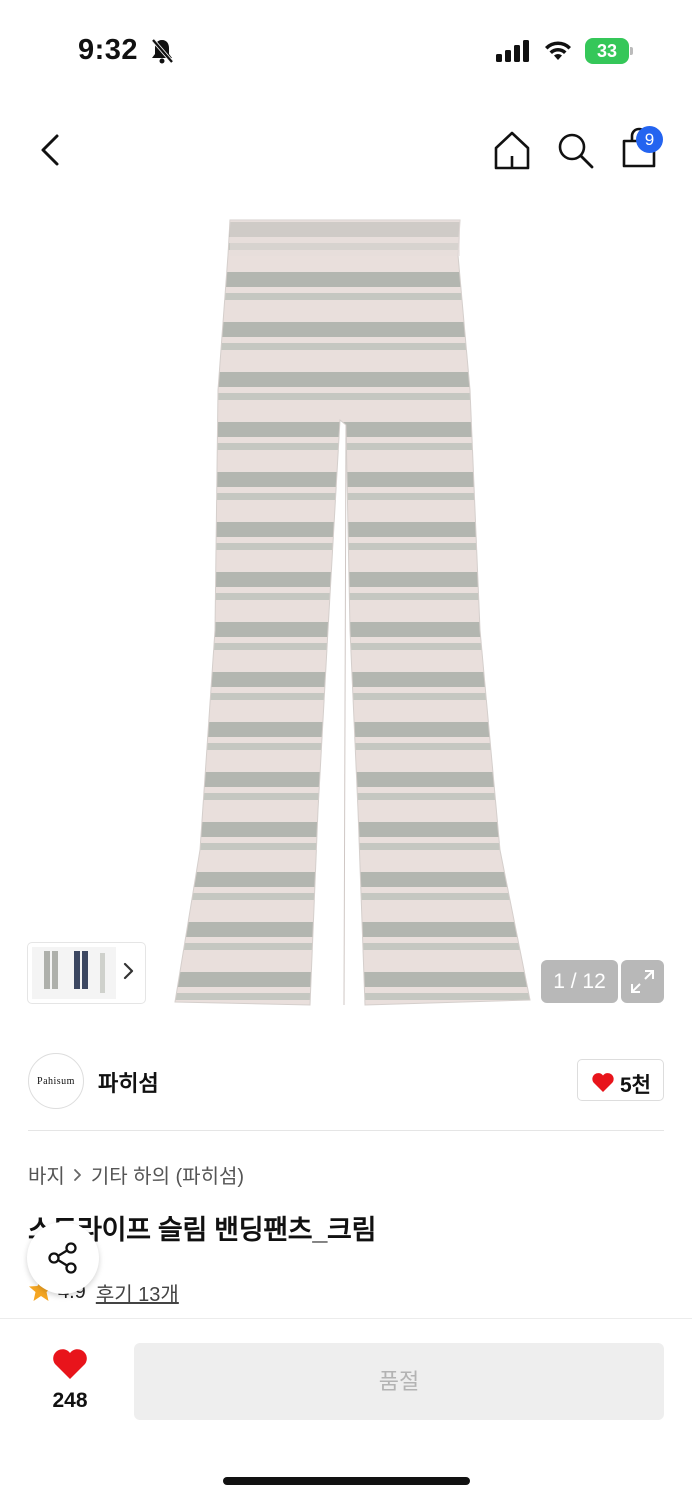 This screenshot has height=1500, width=692. Describe the element at coordinates (56, 1081) in the screenshot. I see `brand-logo: Pahisum` at that location.